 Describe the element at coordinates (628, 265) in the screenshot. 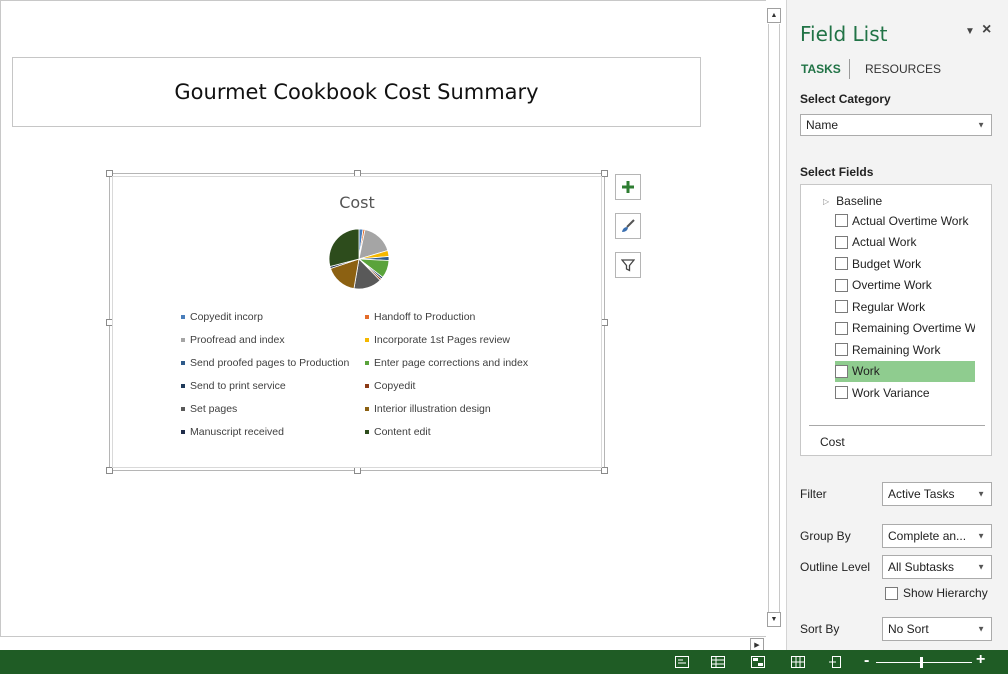

I see `chart-filters-button` at that location.